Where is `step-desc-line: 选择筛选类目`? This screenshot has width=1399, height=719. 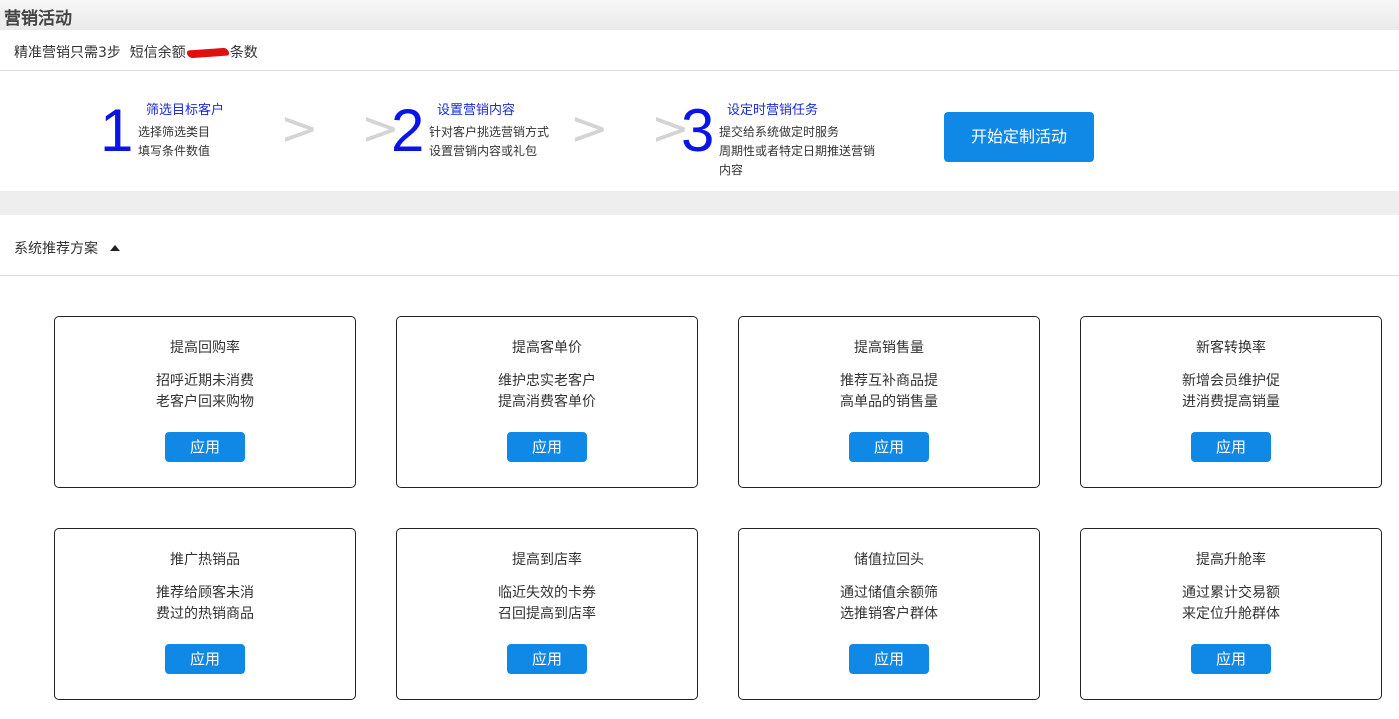 step-desc-line: 选择筛选类目 is located at coordinates (174, 132).